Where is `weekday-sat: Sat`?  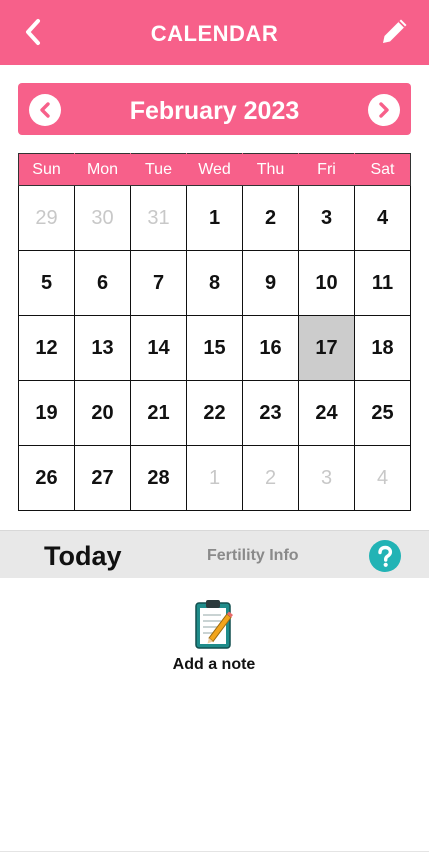
weekday-sat: Sat is located at coordinates (382, 169).